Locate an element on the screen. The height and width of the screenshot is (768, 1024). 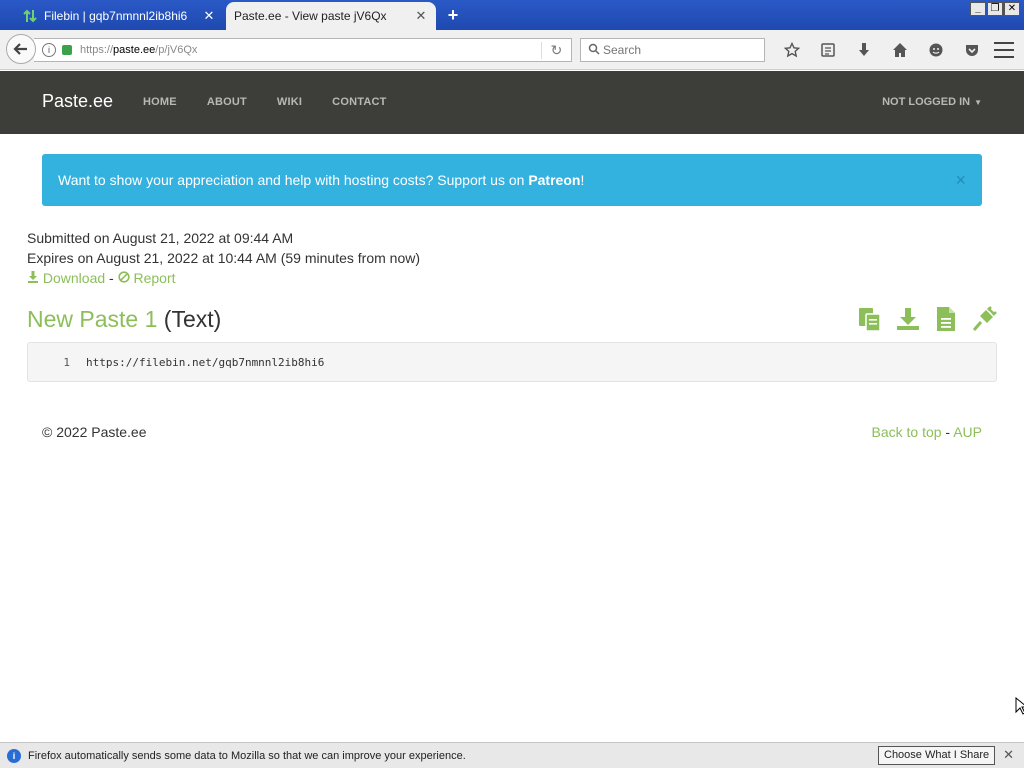
paste-actions is located at coordinates (927, 319).